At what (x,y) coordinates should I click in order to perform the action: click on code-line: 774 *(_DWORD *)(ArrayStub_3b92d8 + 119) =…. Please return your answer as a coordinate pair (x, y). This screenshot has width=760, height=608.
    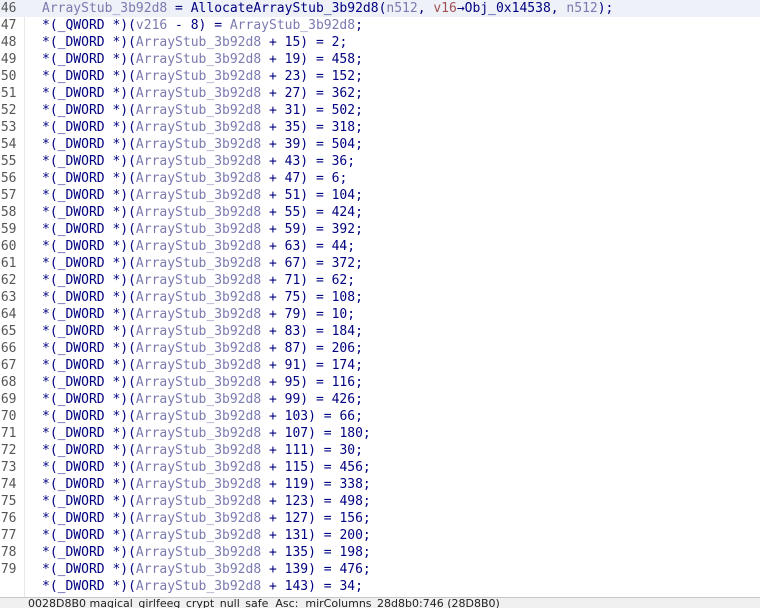
    Looking at the image, I should click on (380, 484).